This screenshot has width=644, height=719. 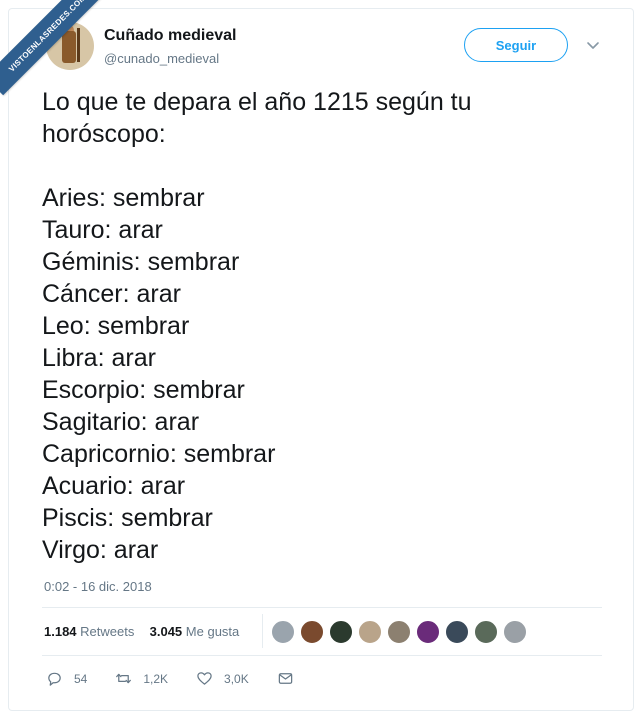 I want to click on liker-avatars, so click(x=401, y=632).